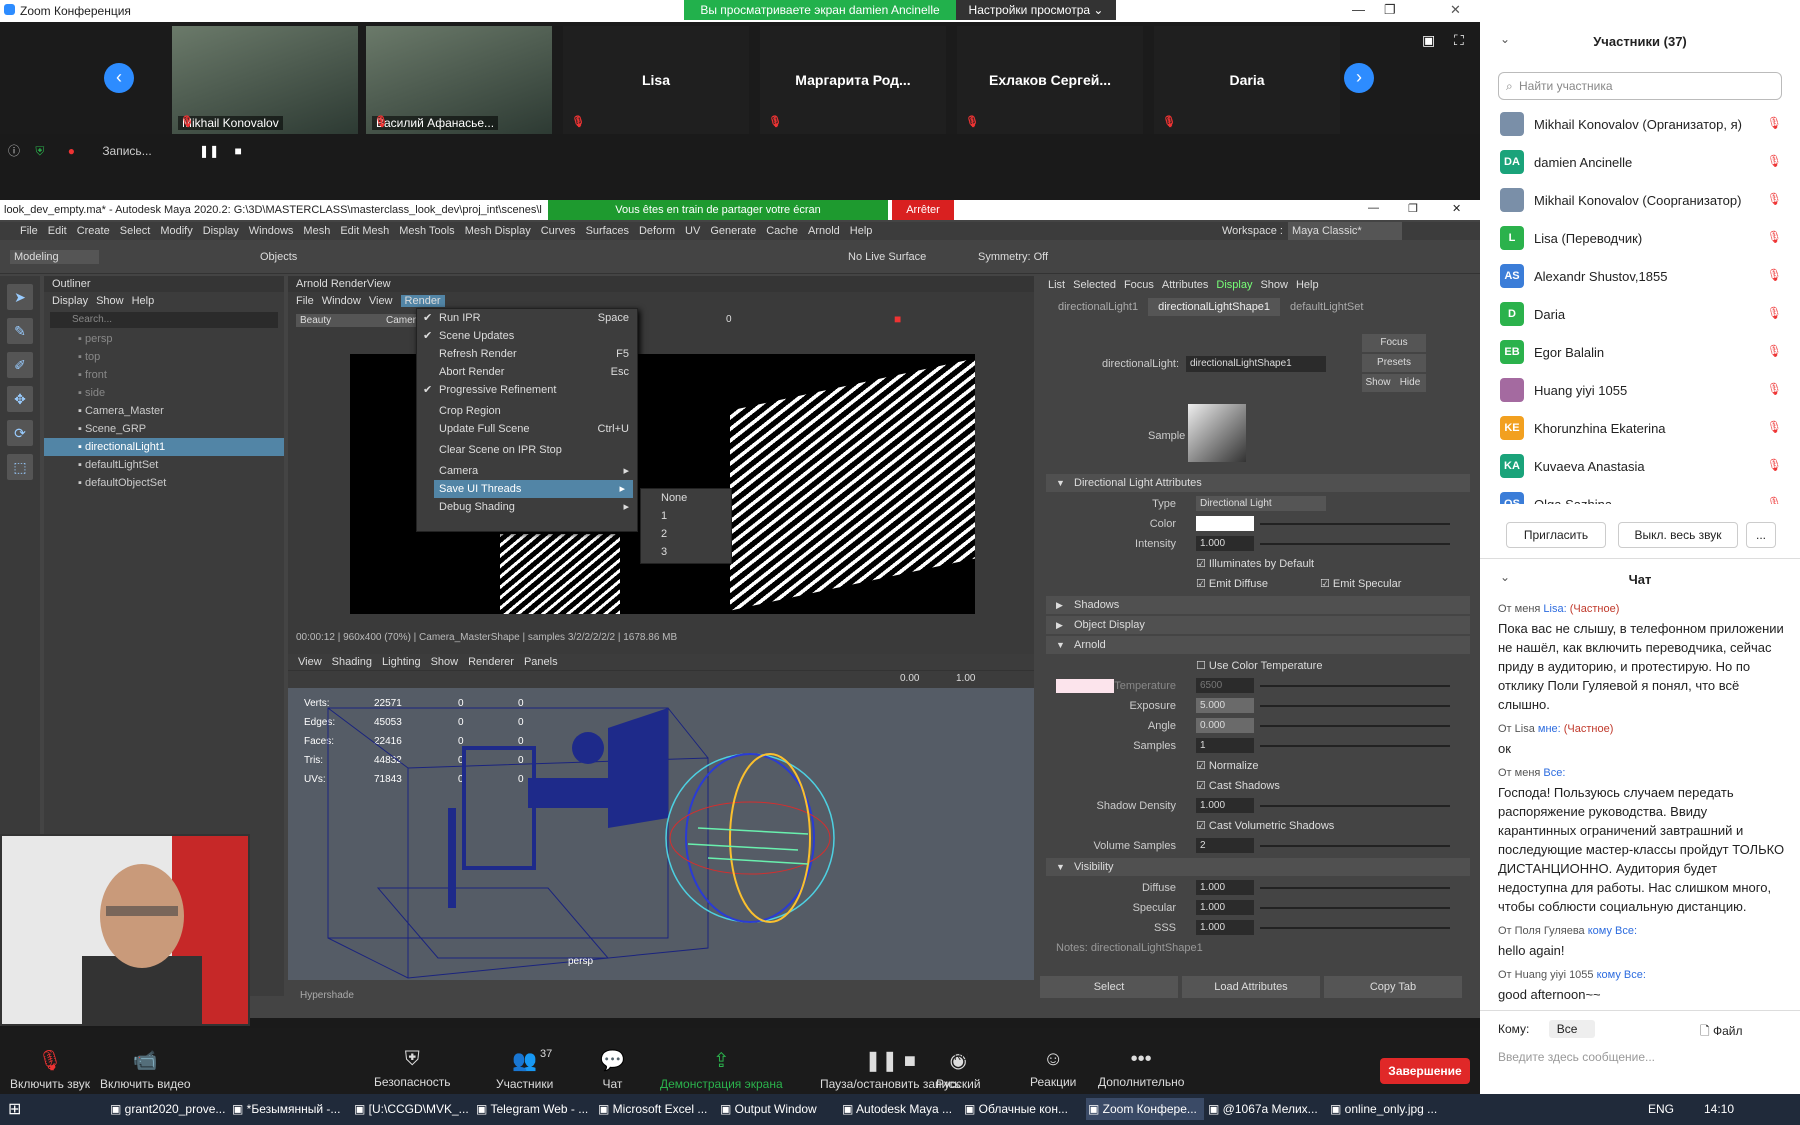 This screenshot has width=1800, height=1125. I want to click on windows-start-icon: ⊞, so click(14, 1109).